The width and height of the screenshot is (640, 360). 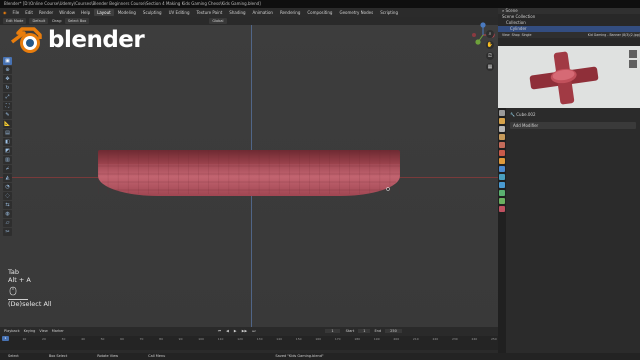 I want to click on edge-slide-tool-icon: ⇆, so click(x=7, y=205).